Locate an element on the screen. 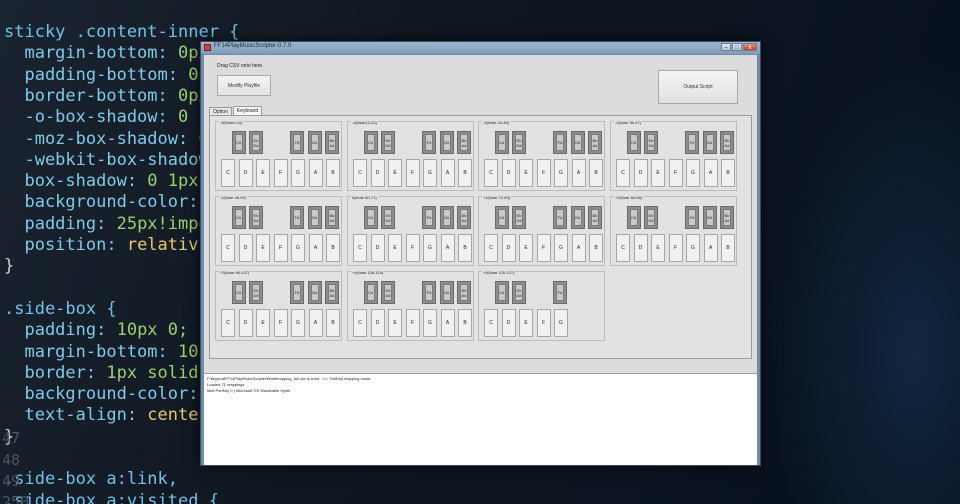  tab-keyboard: Keyboard is located at coordinates (247, 110).